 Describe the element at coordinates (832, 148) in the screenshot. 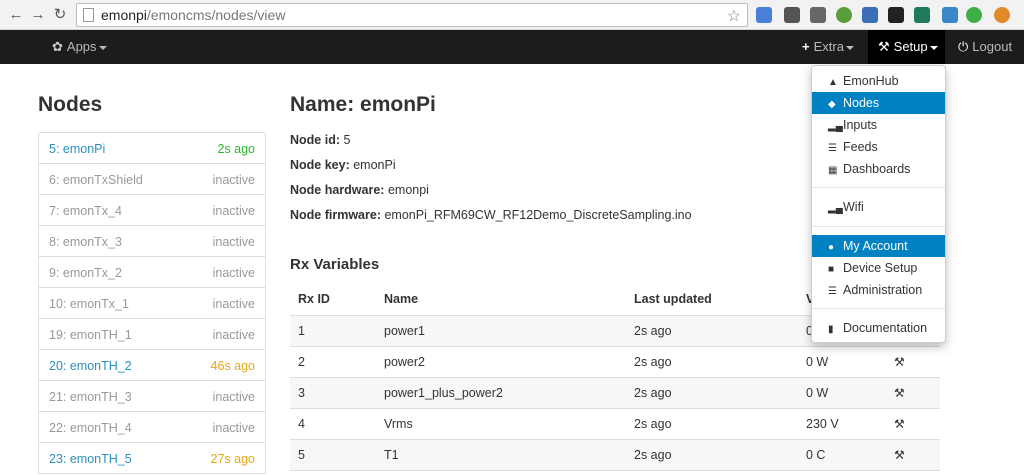

I see `list-icon: ☰` at that location.